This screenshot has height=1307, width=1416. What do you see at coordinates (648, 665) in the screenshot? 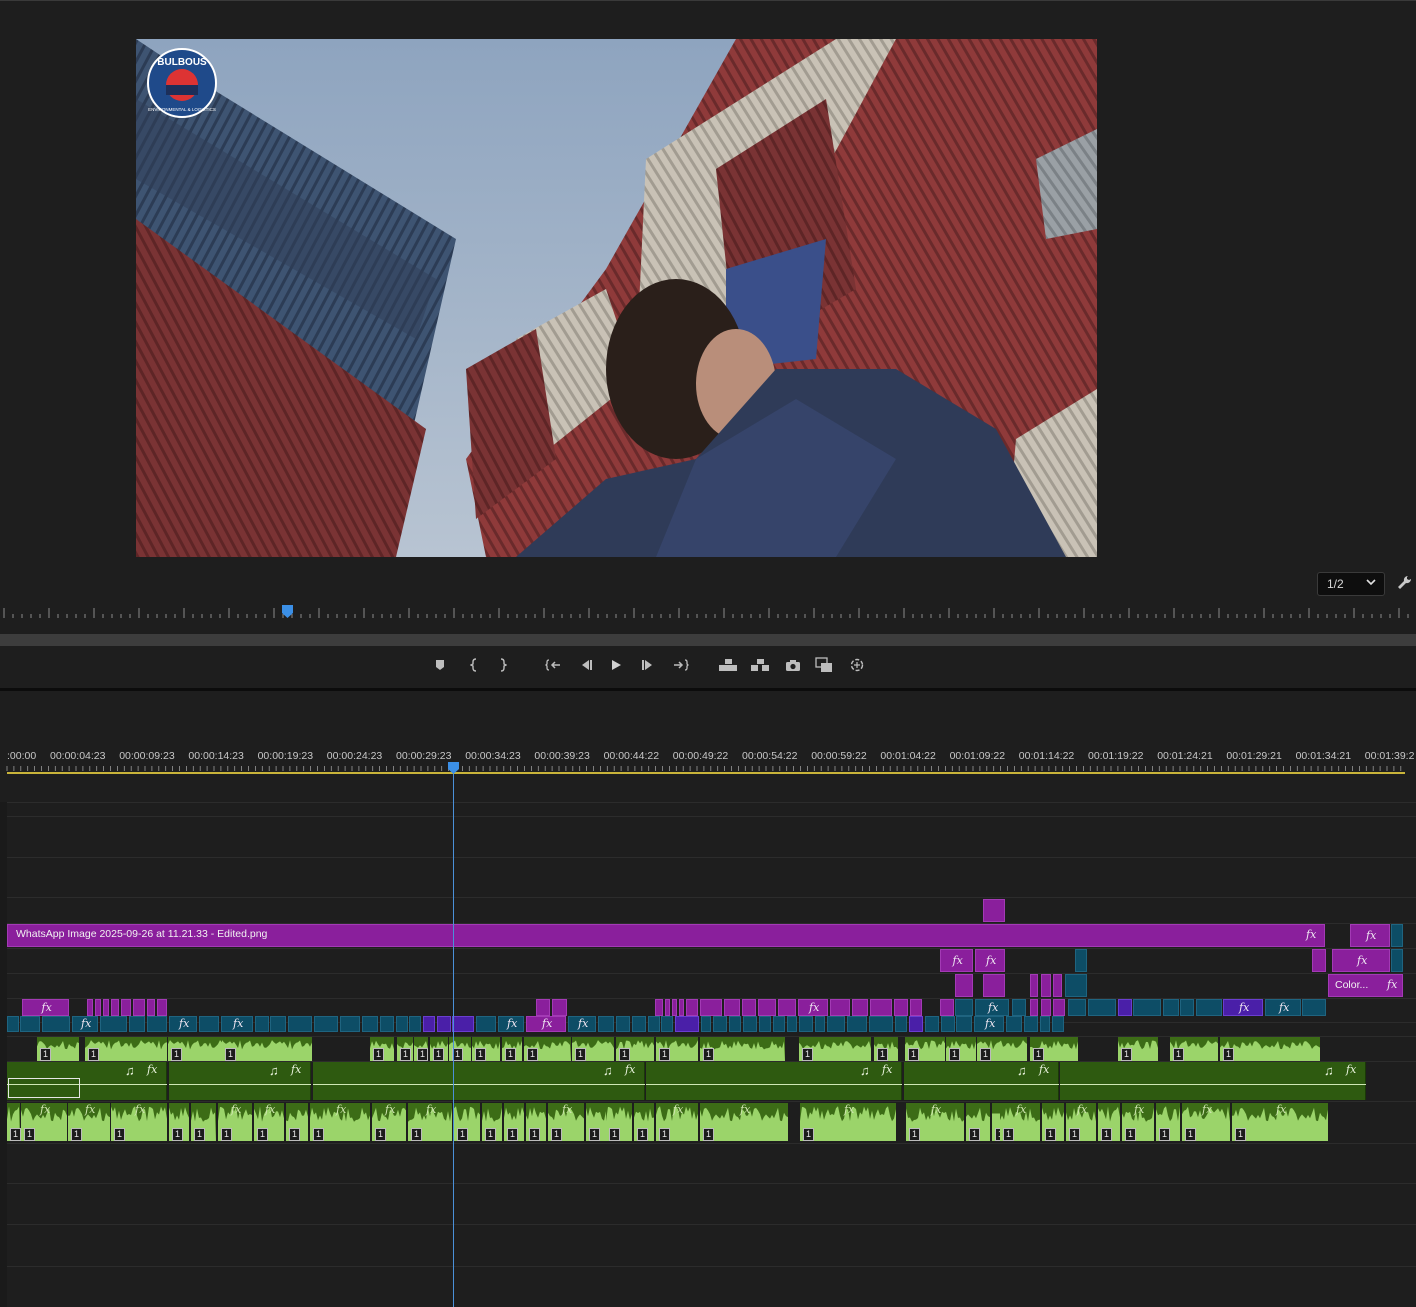
I see `step-forward-button` at bounding box center [648, 665].